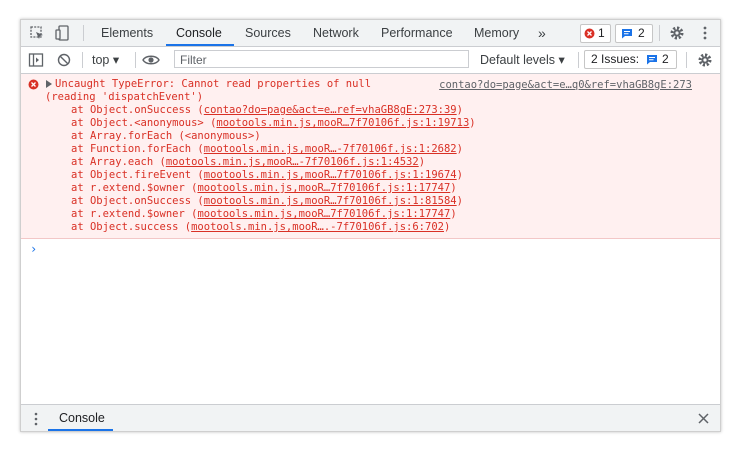  I want to click on sidebar-toggle-icon, so click(36, 60).